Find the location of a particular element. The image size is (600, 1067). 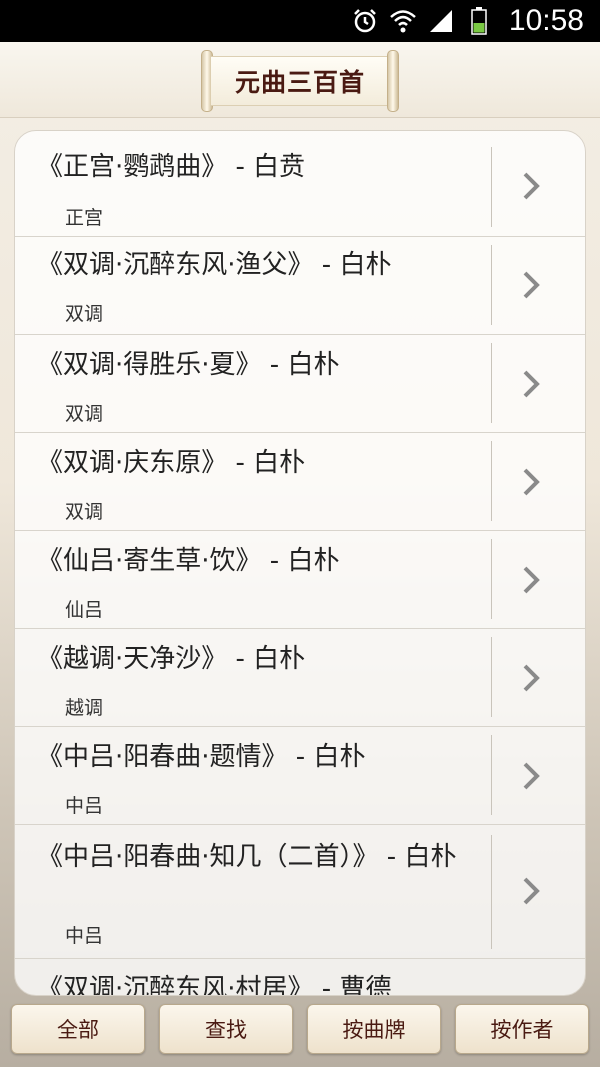

list-item-title: 《正宫·鹦鹉曲》 - 白贲 is located at coordinates (171, 167).